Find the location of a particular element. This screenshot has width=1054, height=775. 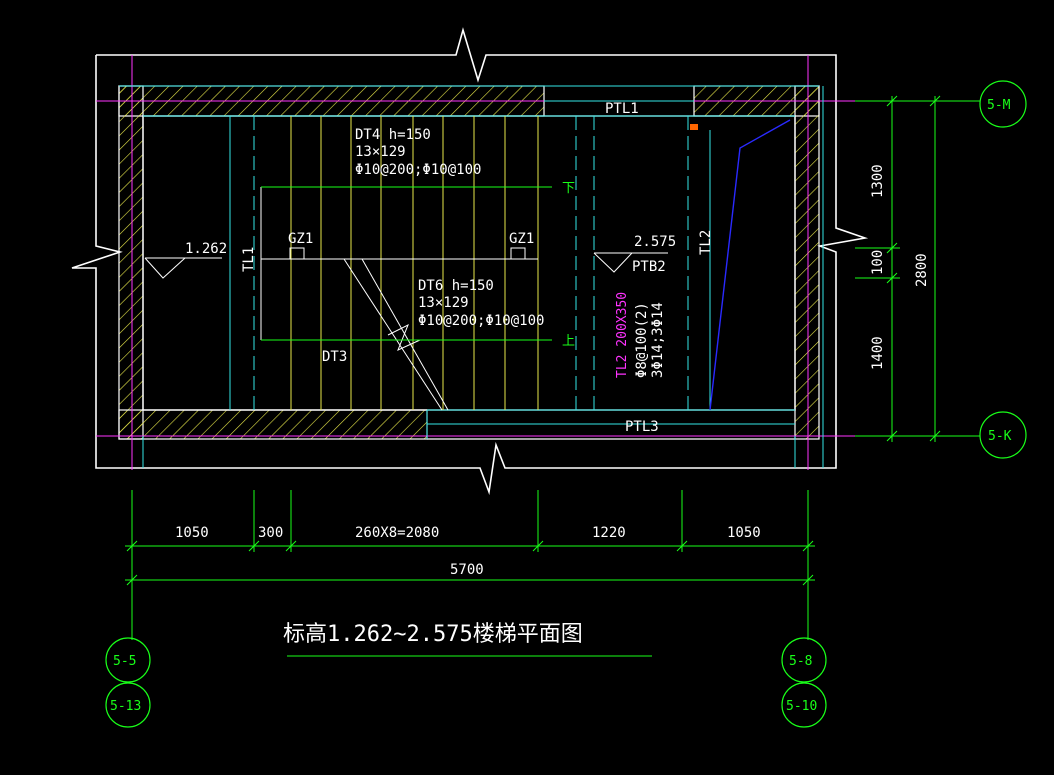

dim-seg5: 1050 is located at coordinates (744, 533).